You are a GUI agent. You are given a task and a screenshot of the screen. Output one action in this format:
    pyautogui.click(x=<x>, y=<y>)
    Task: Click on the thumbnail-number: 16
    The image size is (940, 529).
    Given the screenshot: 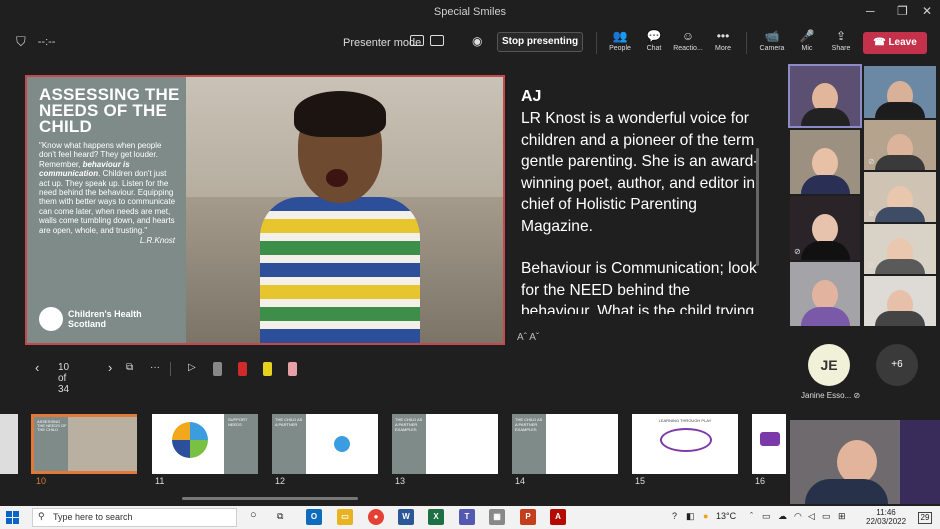 What is the action you would take?
    pyautogui.click(x=760, y=481)
    